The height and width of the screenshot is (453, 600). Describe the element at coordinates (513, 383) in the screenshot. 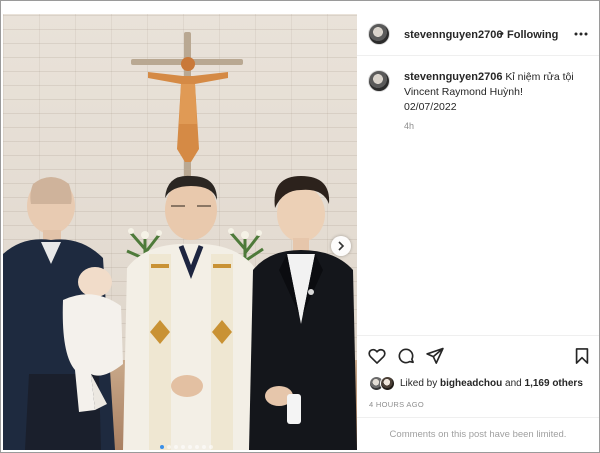

I see `likes-middle: and` at that location.